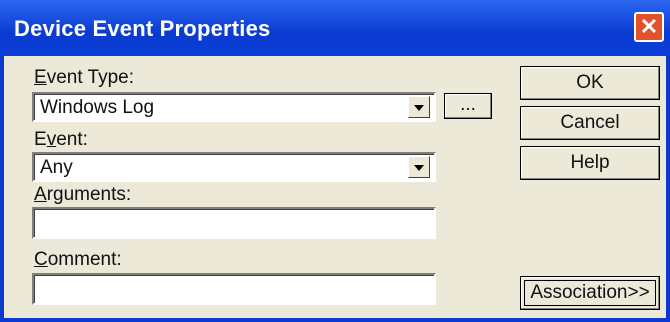 This screenshot has height=322, width=670. Describe the element at coordinates (97, 107) in the screenshot. I see `event-type-value: Windows Log` at that location.